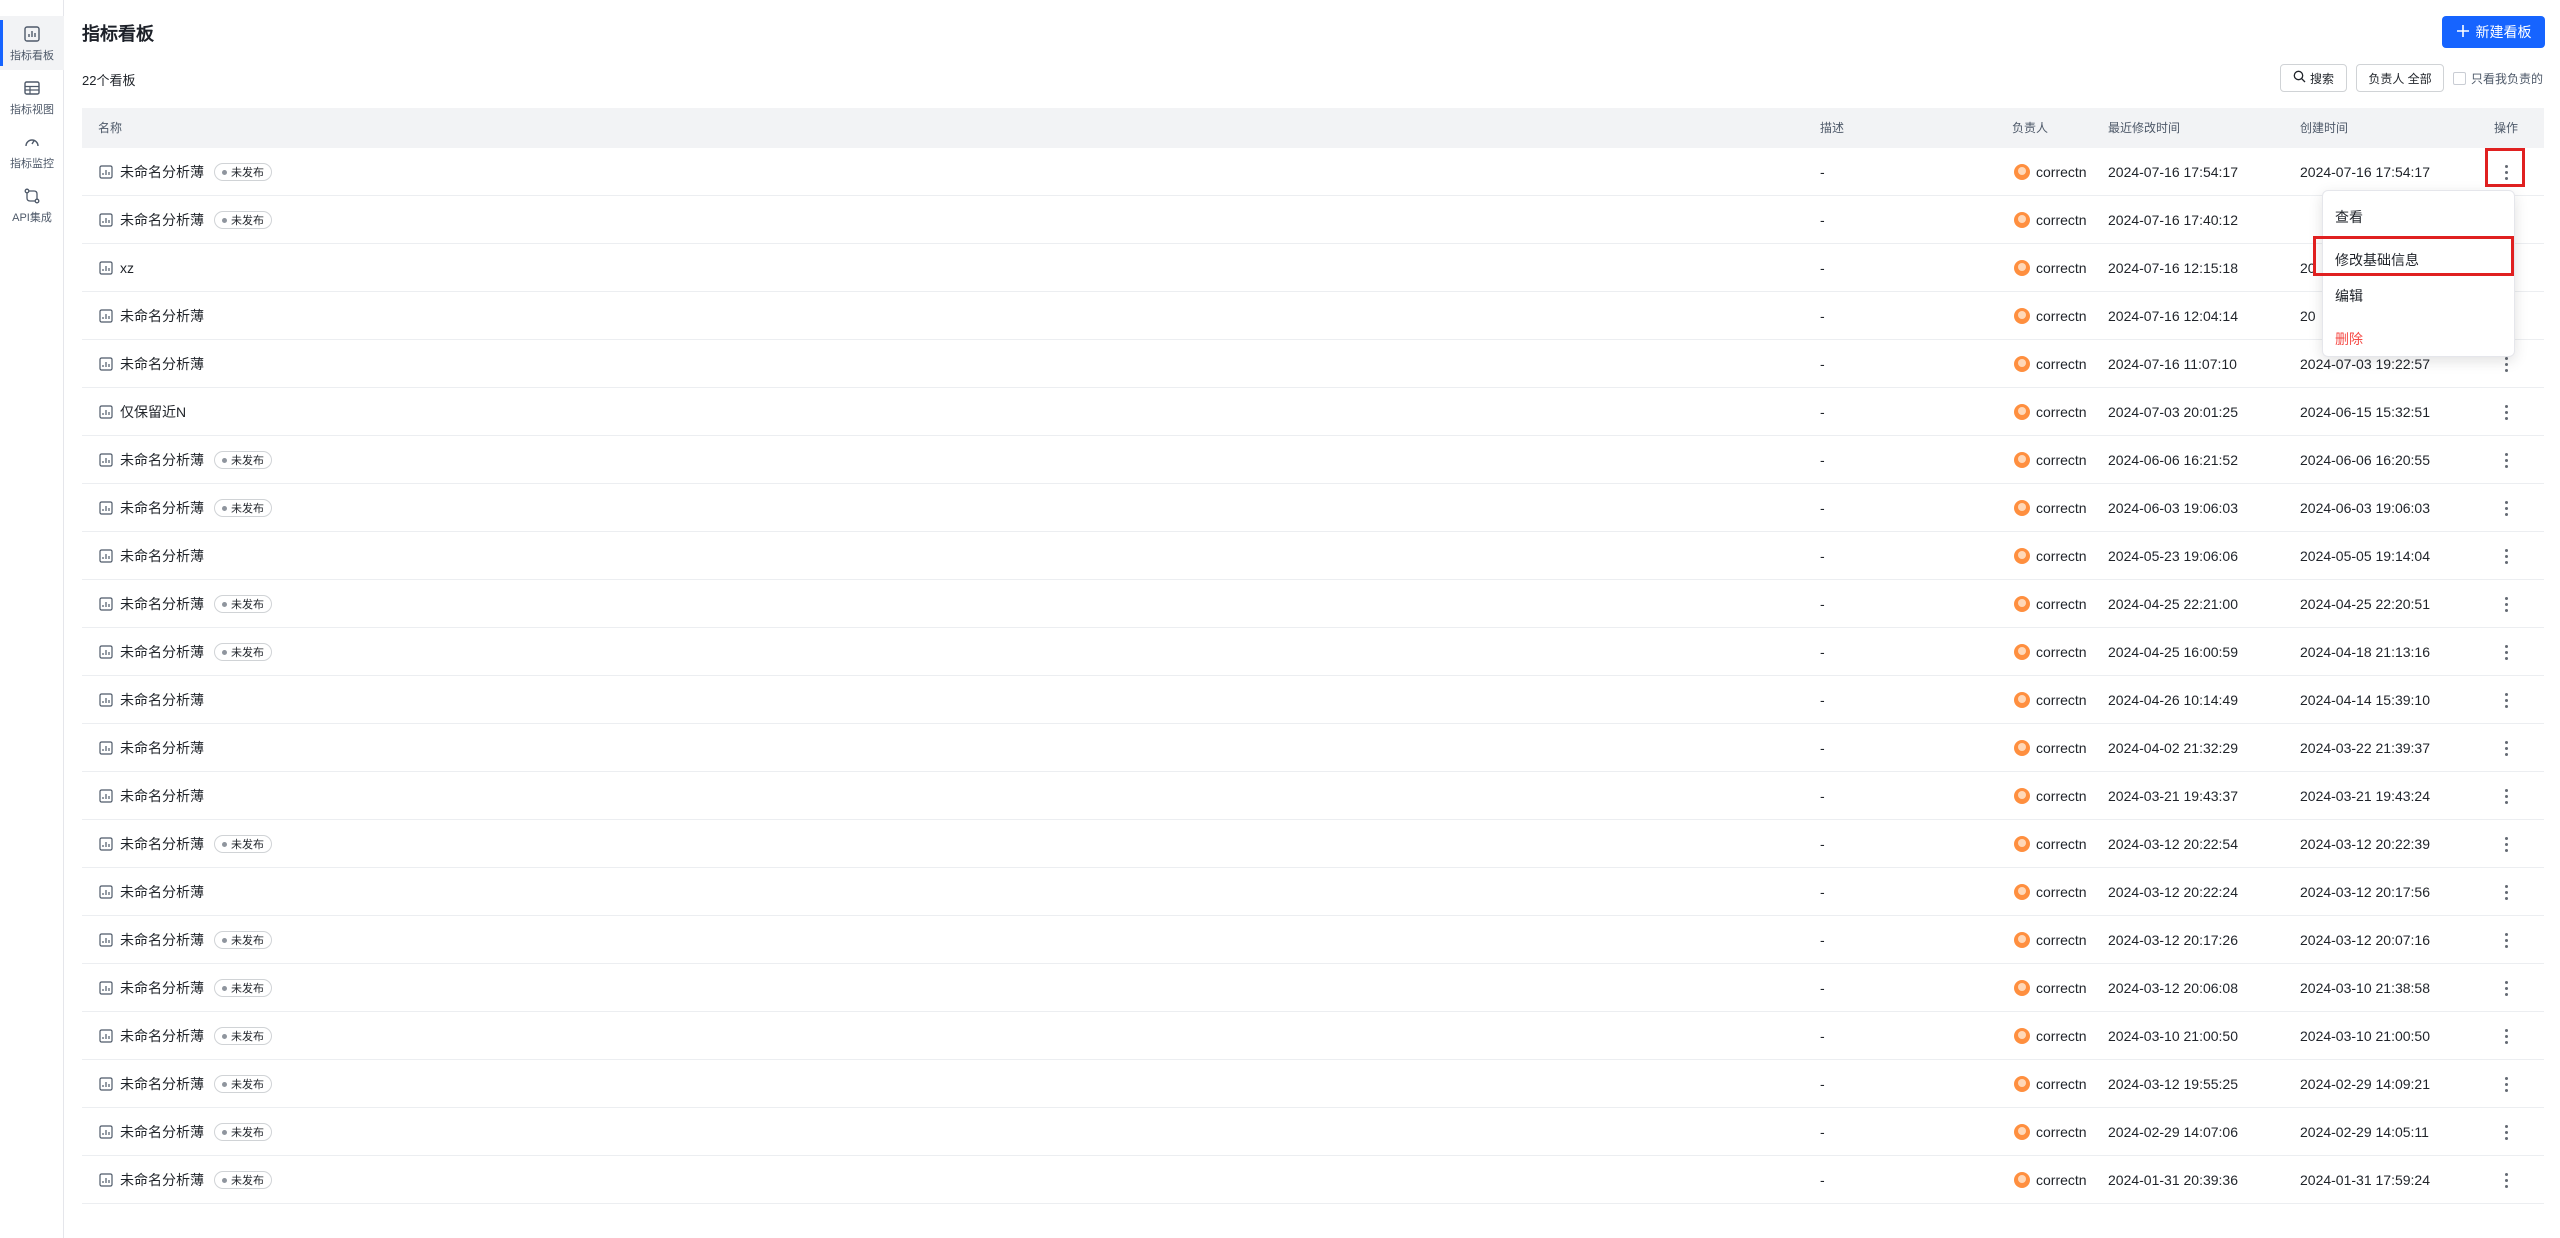  Describe the element at coordinates (2419, 296) in the screenshot. I see `menu-item-edit: 编辑` at that location.